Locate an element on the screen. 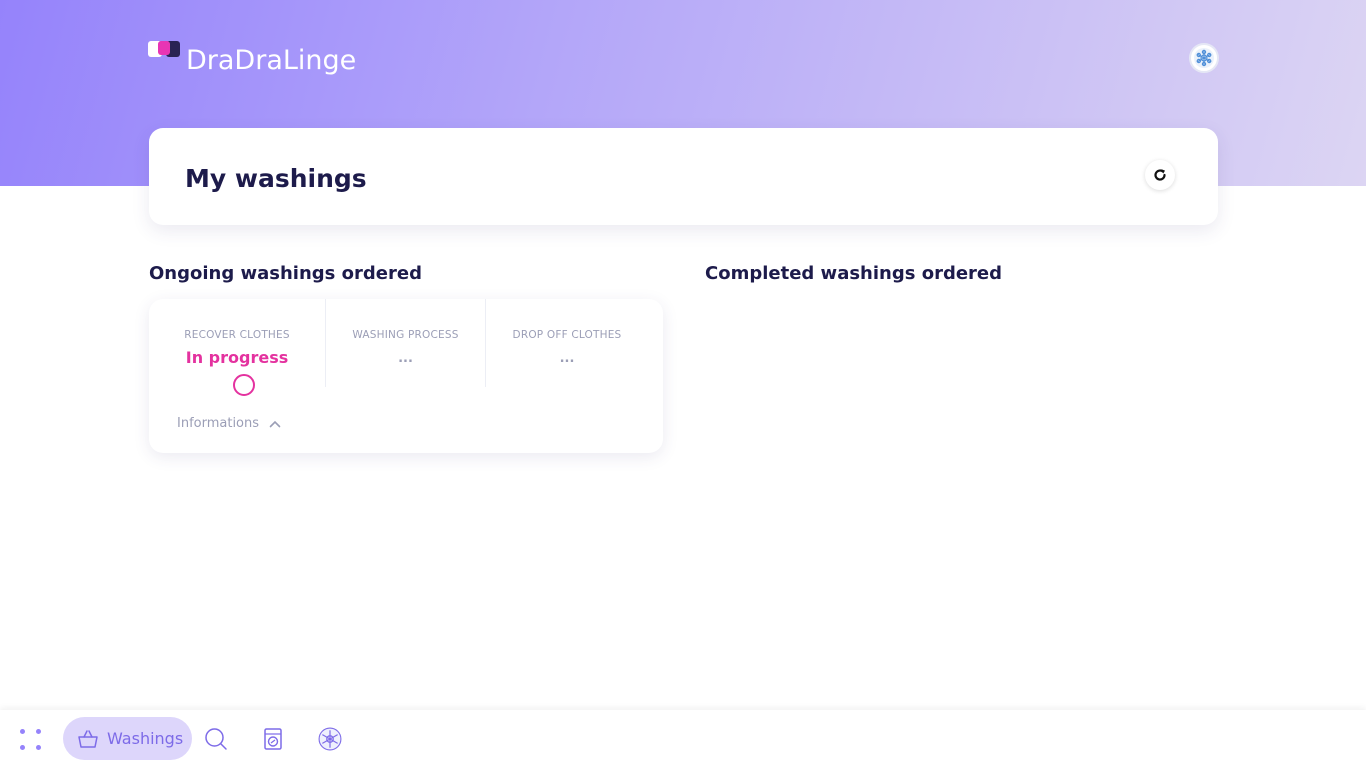 This screenshot has height=768, width=1366. profile-avatar-button is located at coordinates (1204, 58).